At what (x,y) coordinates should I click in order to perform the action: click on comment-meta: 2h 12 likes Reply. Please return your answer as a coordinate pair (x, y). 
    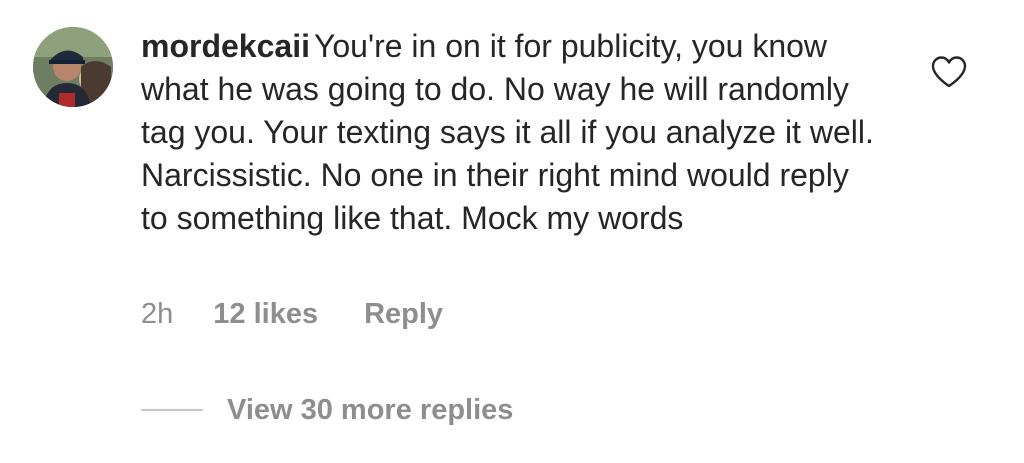
    Looking at the image, I should click on (292, 314).